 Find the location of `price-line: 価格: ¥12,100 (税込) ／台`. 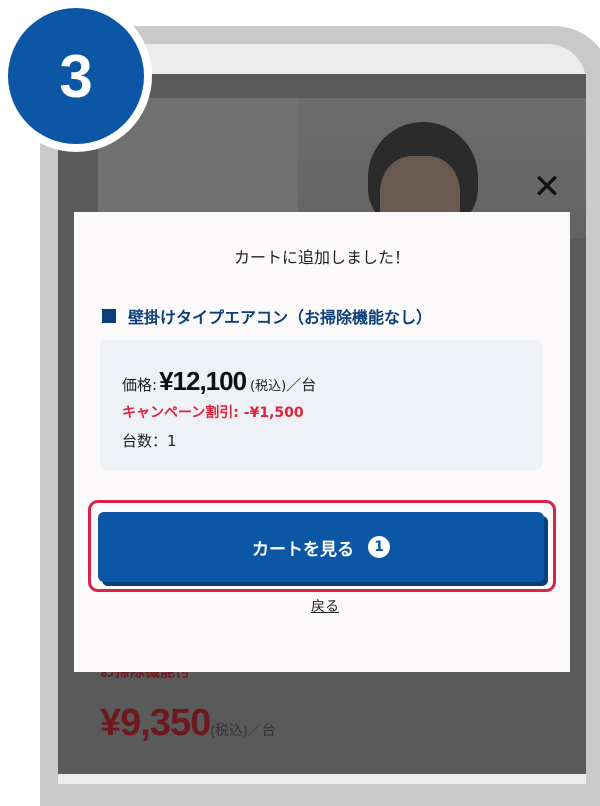

price-line: 価格: ¥12,100 (税込) ／台 is located at coordinates (219, 381).